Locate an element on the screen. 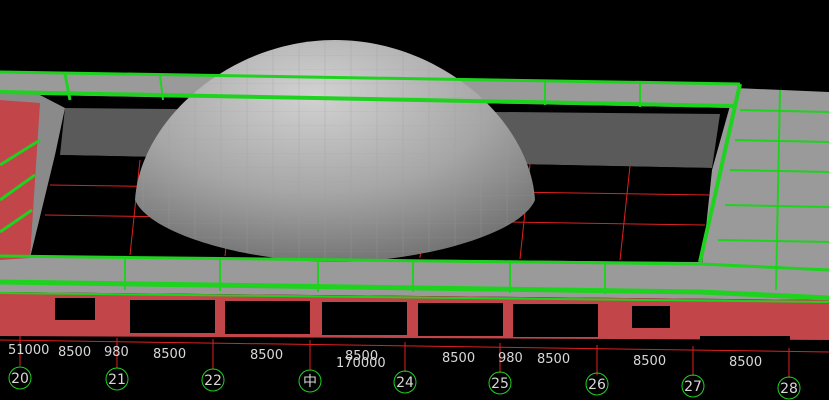  axis-bubble: 24 is located at coordinates (405, 382).